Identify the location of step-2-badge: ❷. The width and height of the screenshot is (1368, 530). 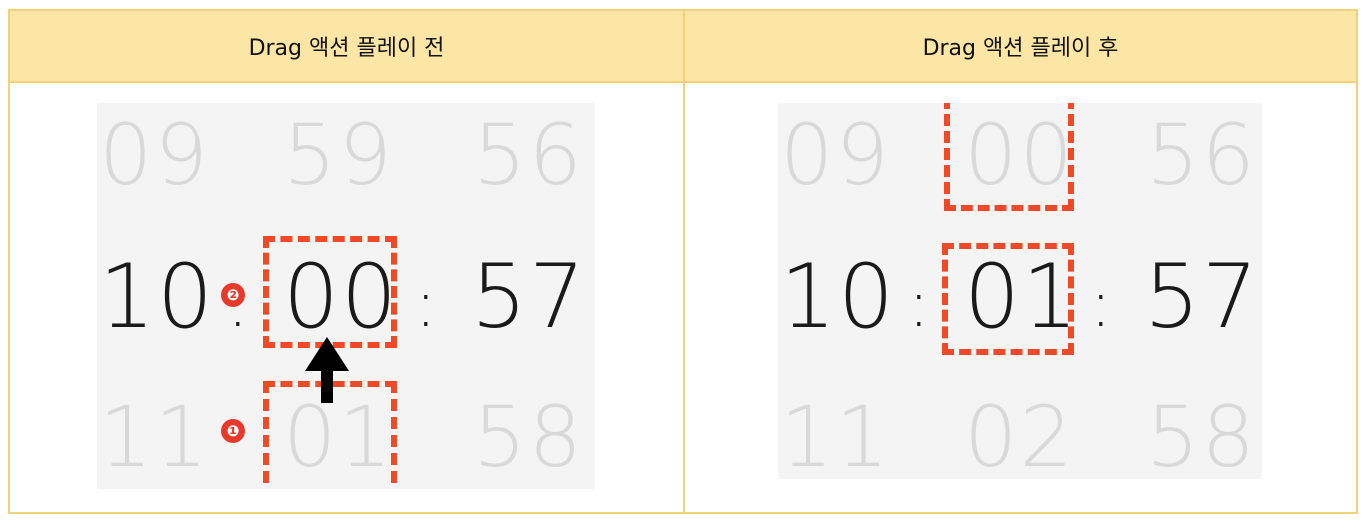
(233, 295).